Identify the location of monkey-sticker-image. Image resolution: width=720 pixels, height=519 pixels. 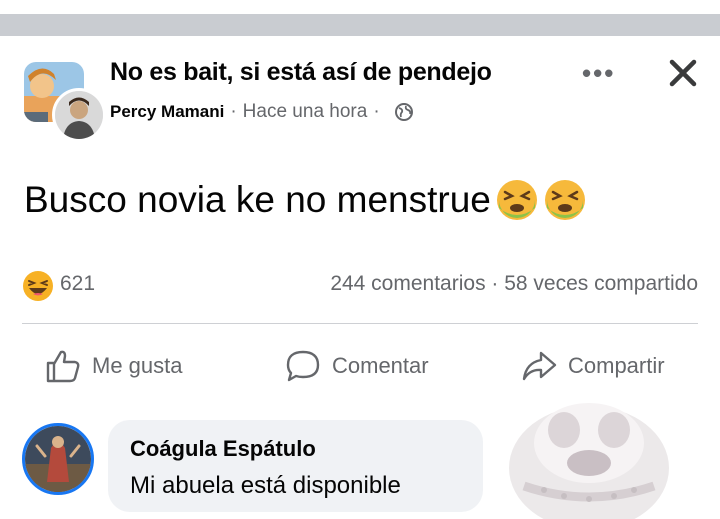
(589, 461).